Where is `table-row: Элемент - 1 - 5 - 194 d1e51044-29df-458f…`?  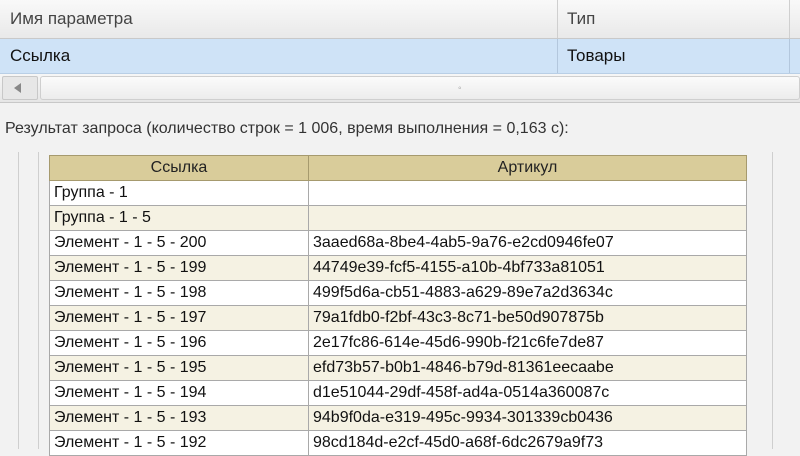
table-row: Элемент - 1 - 5 - 194 d1e51044-29df-458f… is located at coordinates (398, 393).